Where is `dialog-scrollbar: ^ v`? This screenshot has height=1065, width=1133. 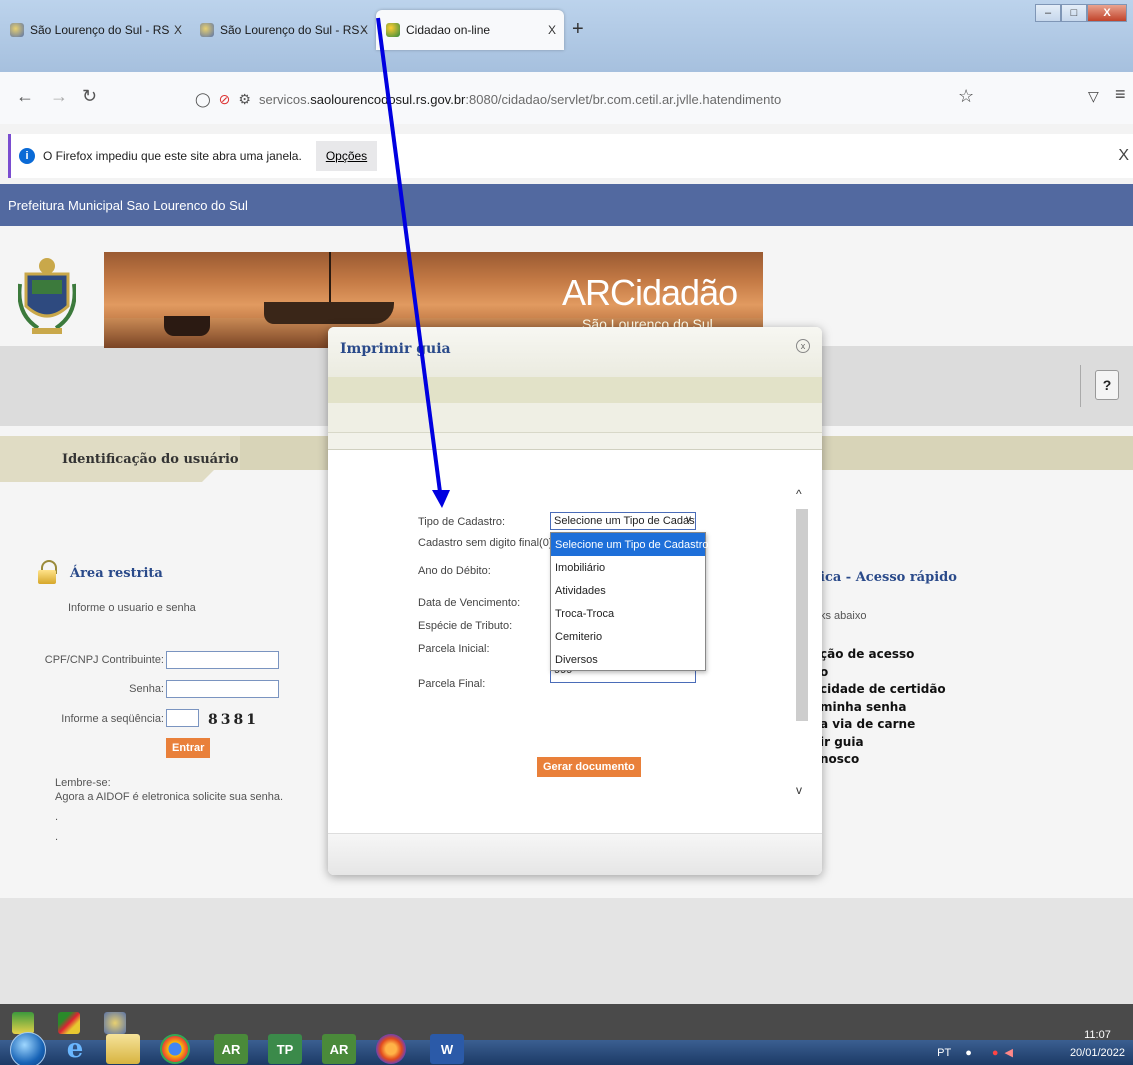
dialog-scrollbar: ^ v is located at coordinates (801, 642).